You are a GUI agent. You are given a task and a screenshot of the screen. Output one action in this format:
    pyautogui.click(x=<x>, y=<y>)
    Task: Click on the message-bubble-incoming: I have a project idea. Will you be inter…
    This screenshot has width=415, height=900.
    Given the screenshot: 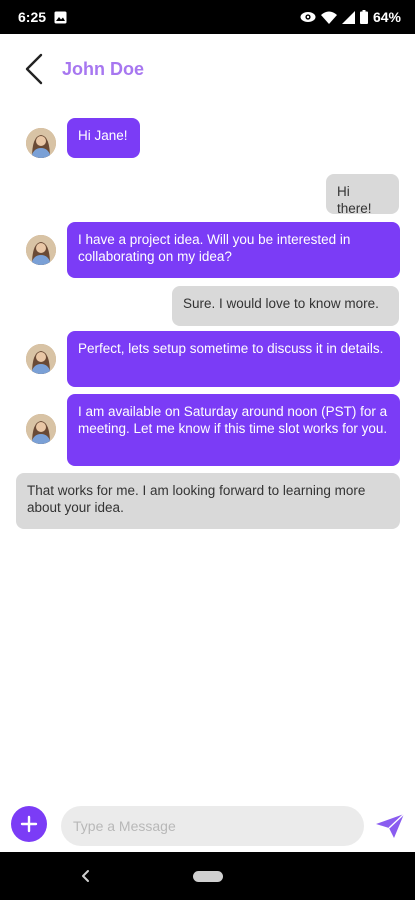 What is the action you would take?
    pyautogui.click(x=233, y=250)
    